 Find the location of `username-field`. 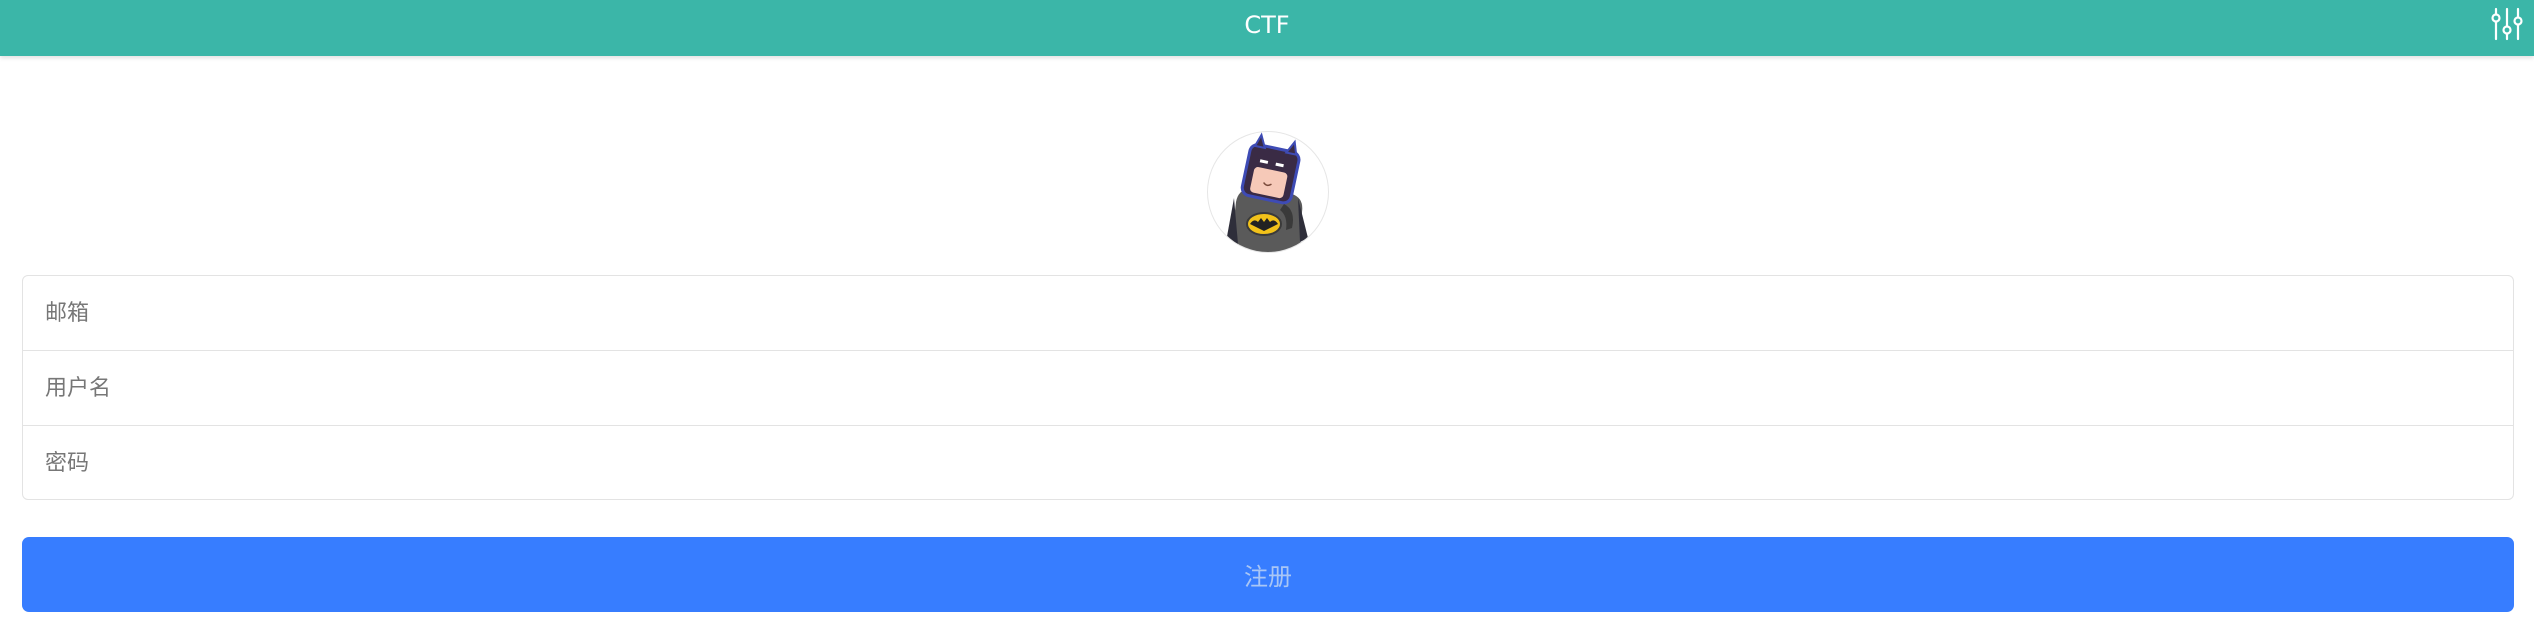

username-field is located at coordinates (1268, 388).